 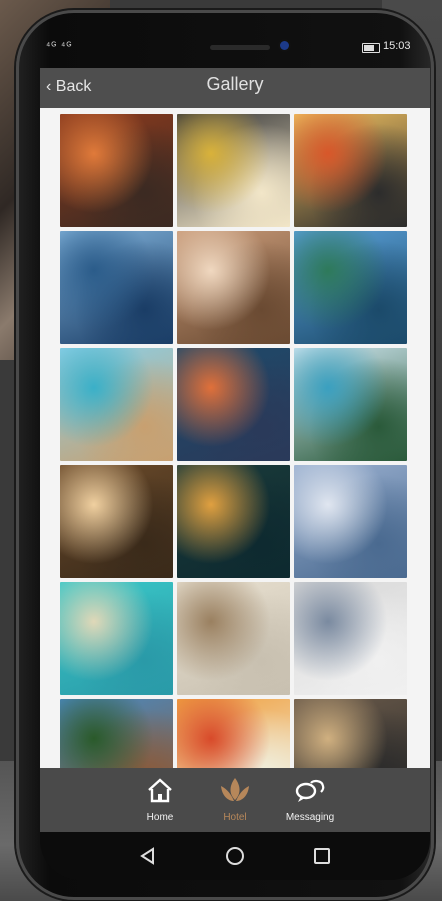 I want to click on system-navbar, so click(x=235, y=856).